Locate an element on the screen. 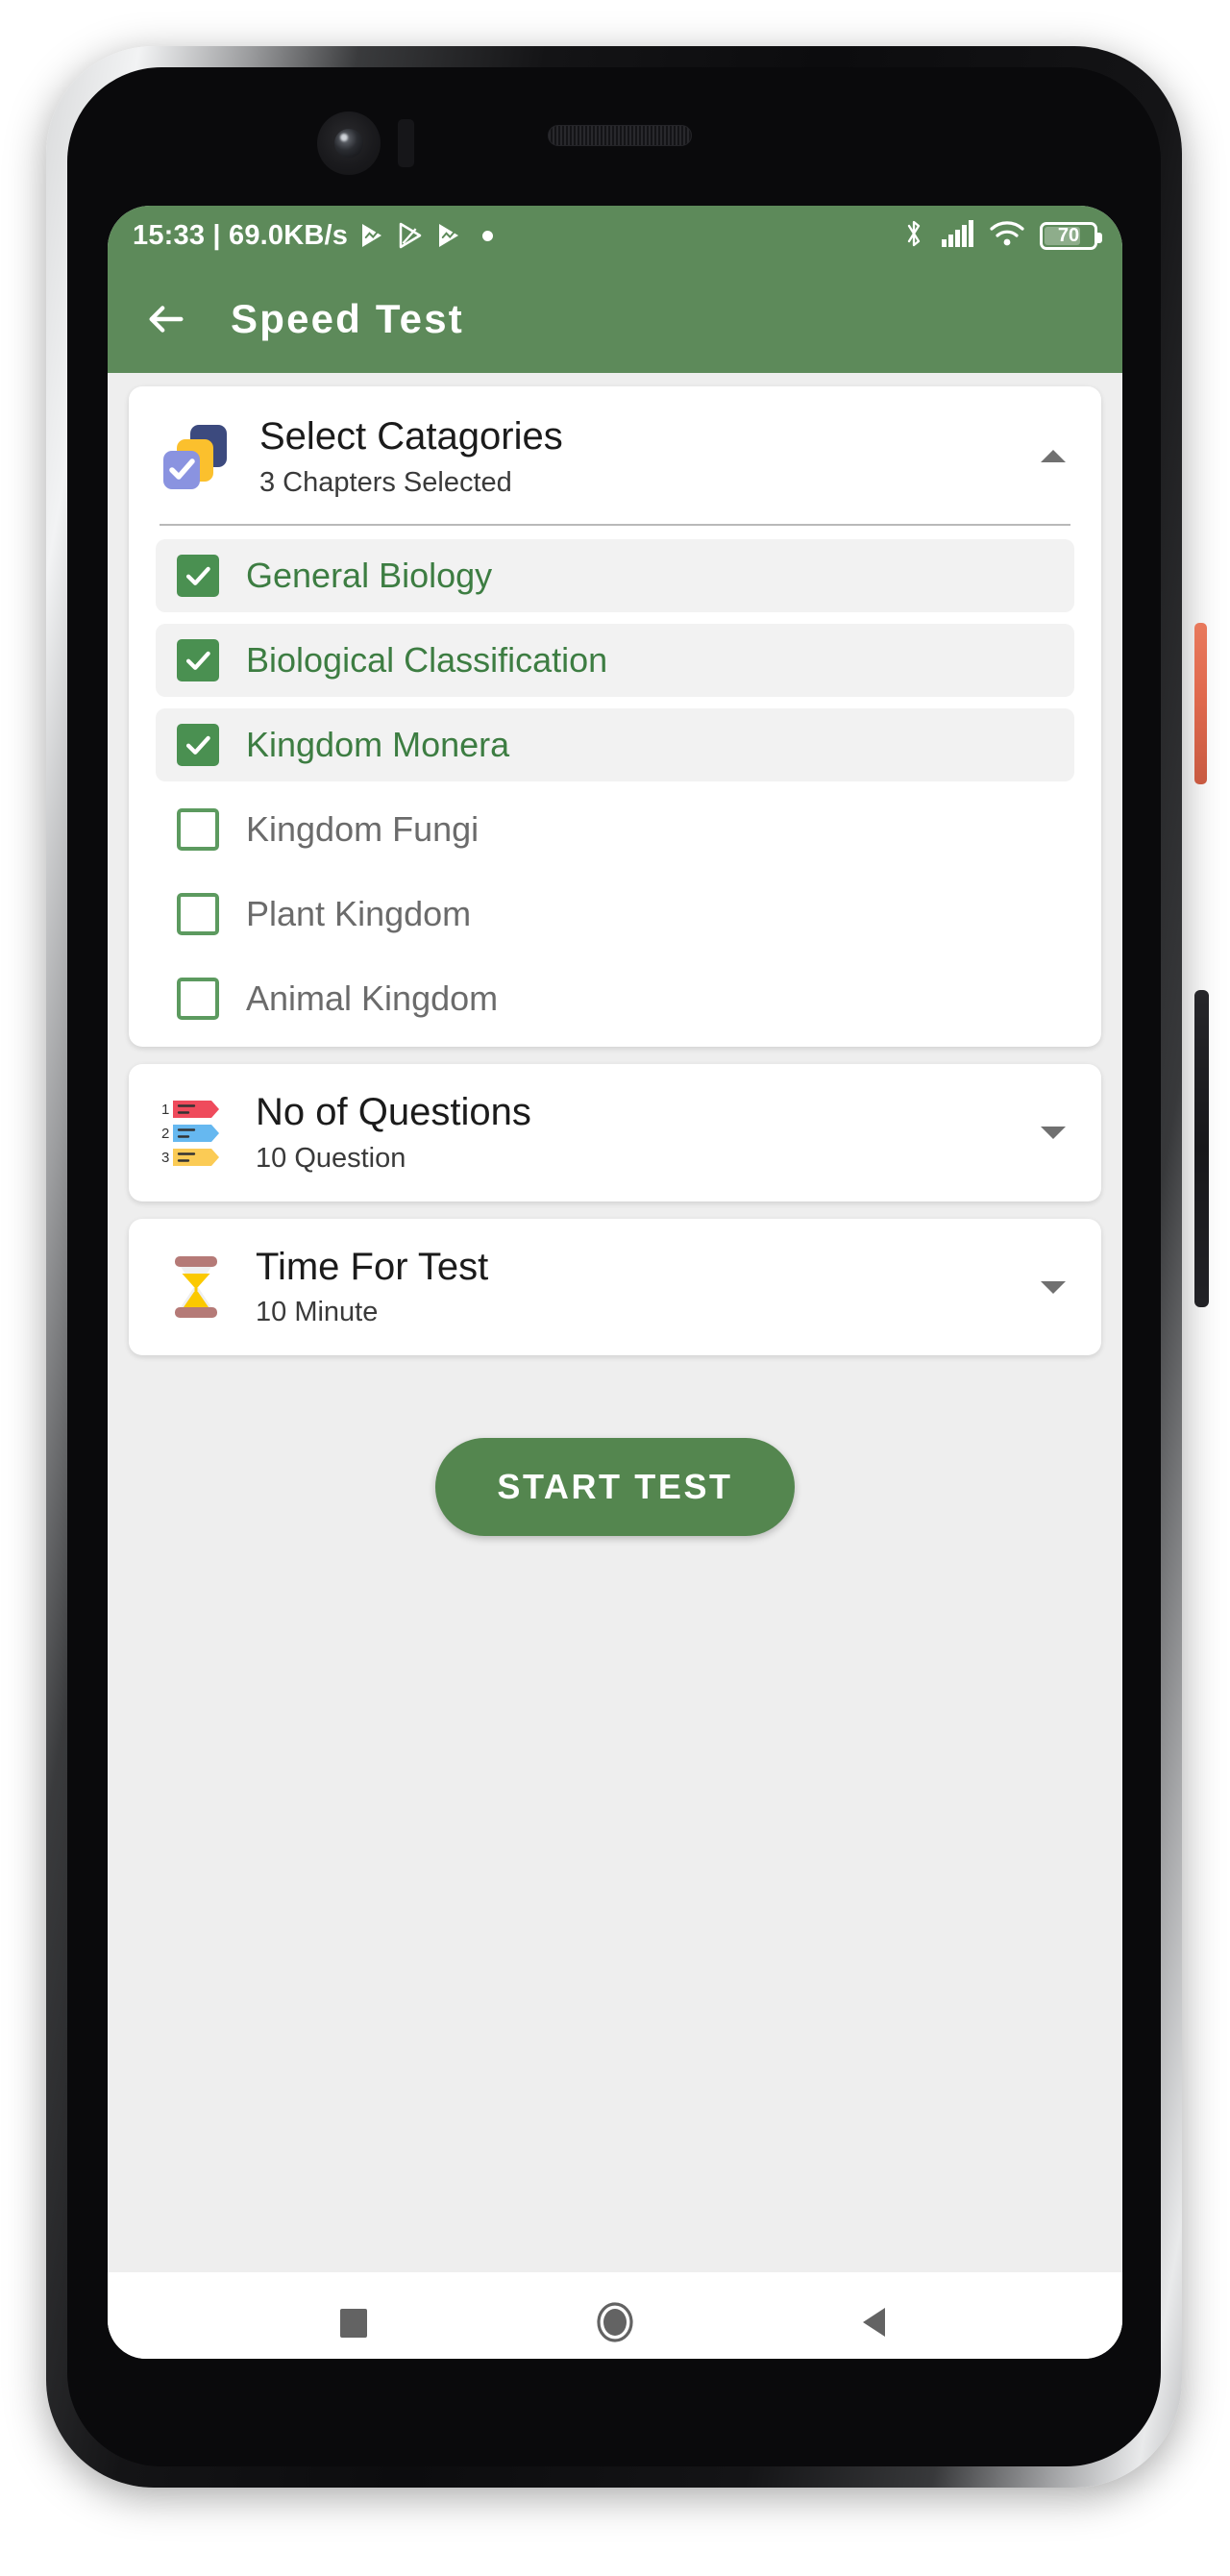 The image size is (1230, 2576). chapter-row: Animal Kingdom is located at coordinates (615, 999).